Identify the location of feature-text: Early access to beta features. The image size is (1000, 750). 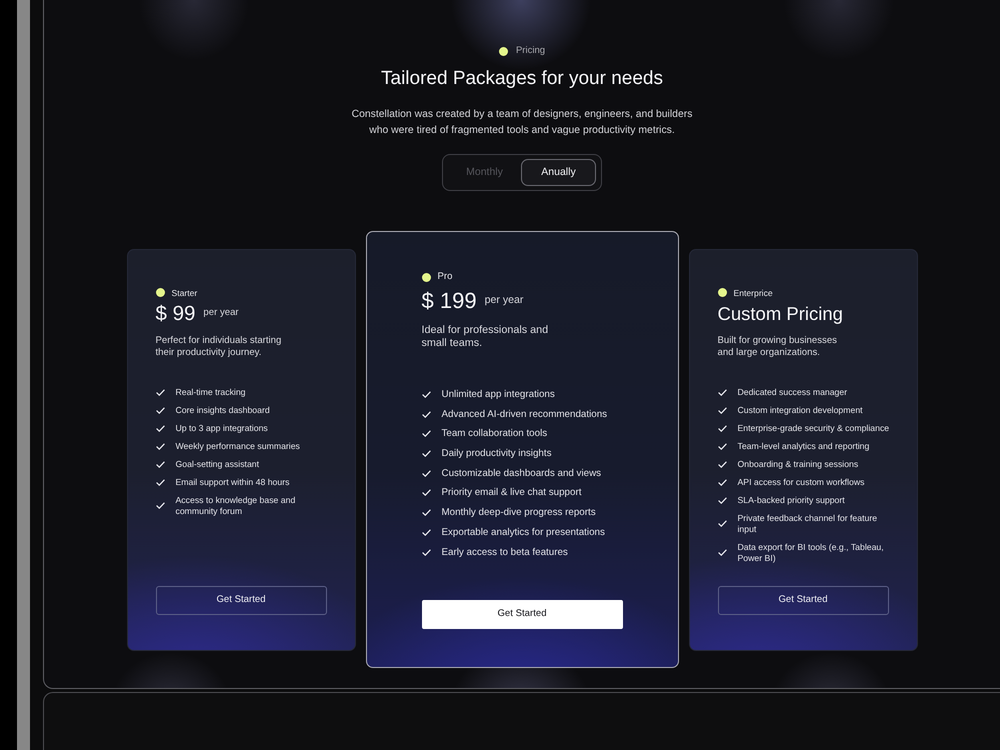
(505, 552).